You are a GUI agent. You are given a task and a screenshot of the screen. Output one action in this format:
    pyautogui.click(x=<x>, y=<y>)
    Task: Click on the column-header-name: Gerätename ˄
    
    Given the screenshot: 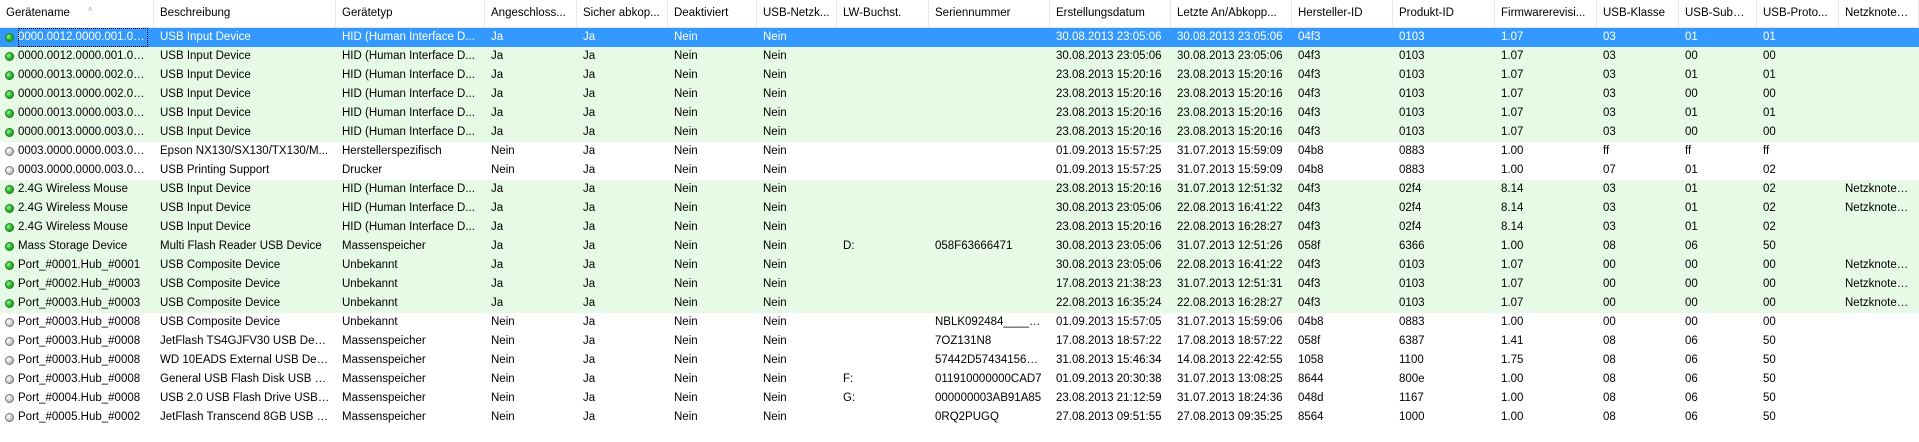 What is the action you would take?
    pyautogui.click(x=77, y=13)
    